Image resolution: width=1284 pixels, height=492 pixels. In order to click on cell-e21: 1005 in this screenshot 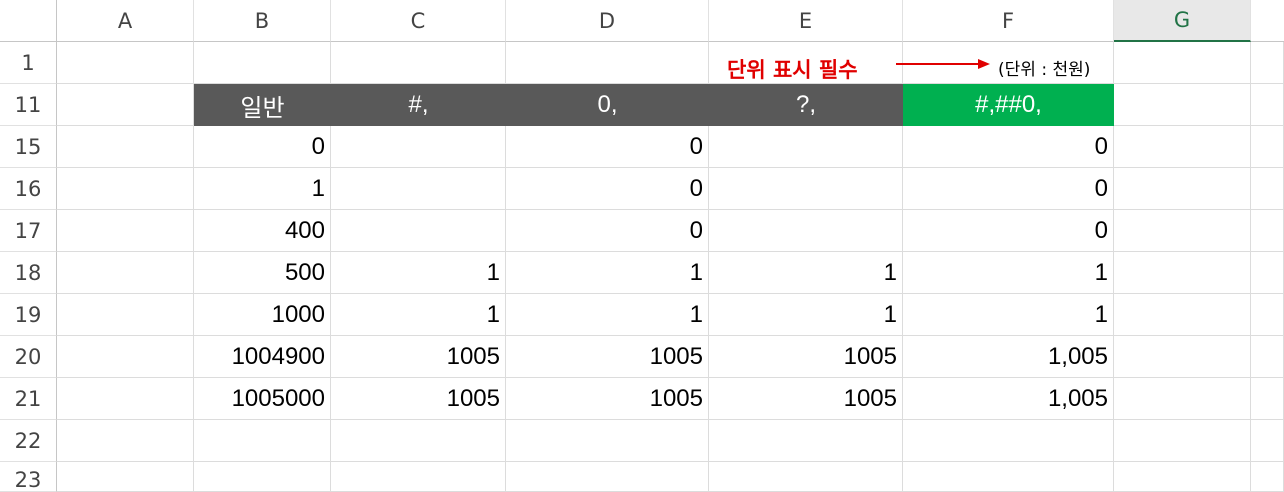, I will do `click(806, 399)`.